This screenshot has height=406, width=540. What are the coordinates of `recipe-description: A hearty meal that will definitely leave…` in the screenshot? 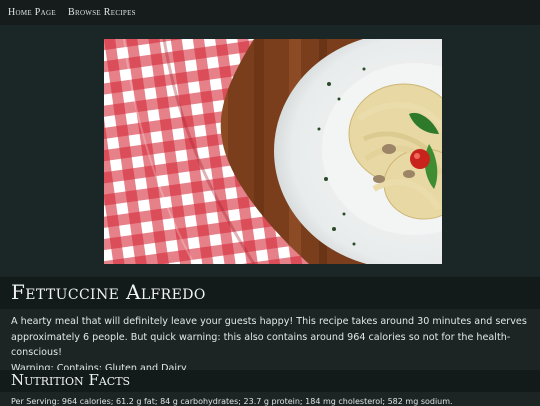 It's located at (272, 345).